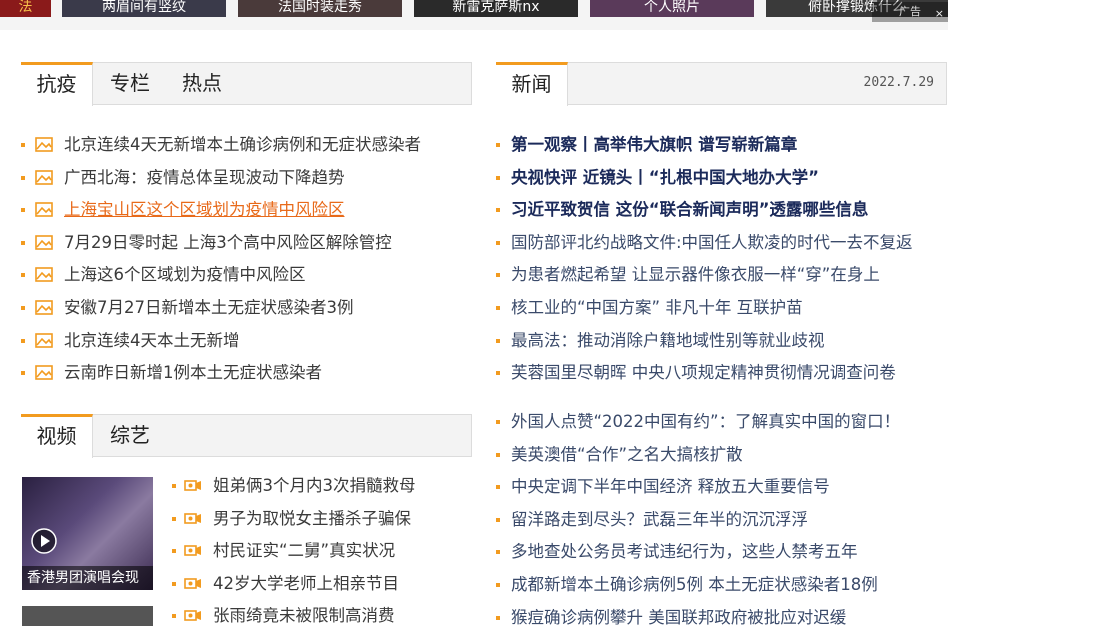 Image resolution: width=1100 pixels, height=634 pixels. I want to click on list-item: 多地查处公务员考试违纪行为，这些人禁考五年, so click(721, 552).